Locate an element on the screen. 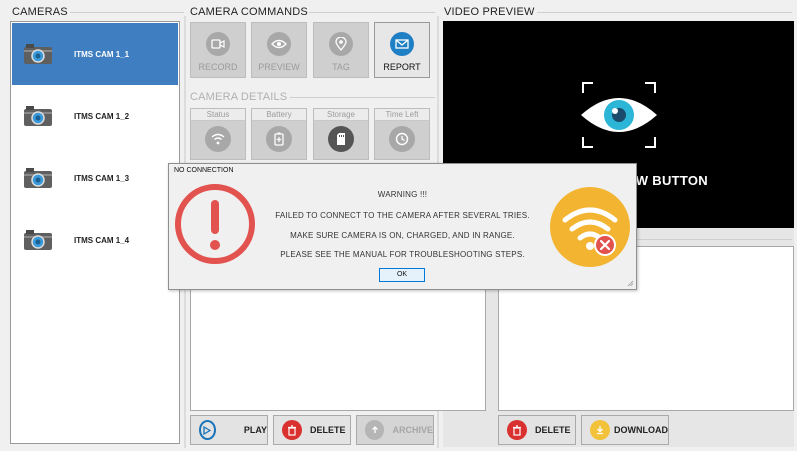 This screenshot has height=451, width=797. tag-button: TAG is located at coordinates (341, 50).